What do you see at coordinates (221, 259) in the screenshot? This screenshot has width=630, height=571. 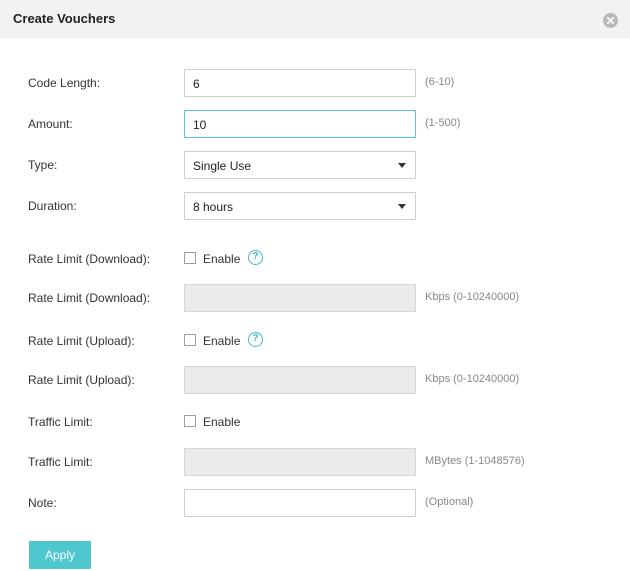 I see `rate-limit-download-enable-text: Enable` at bounding box center [221, 259].